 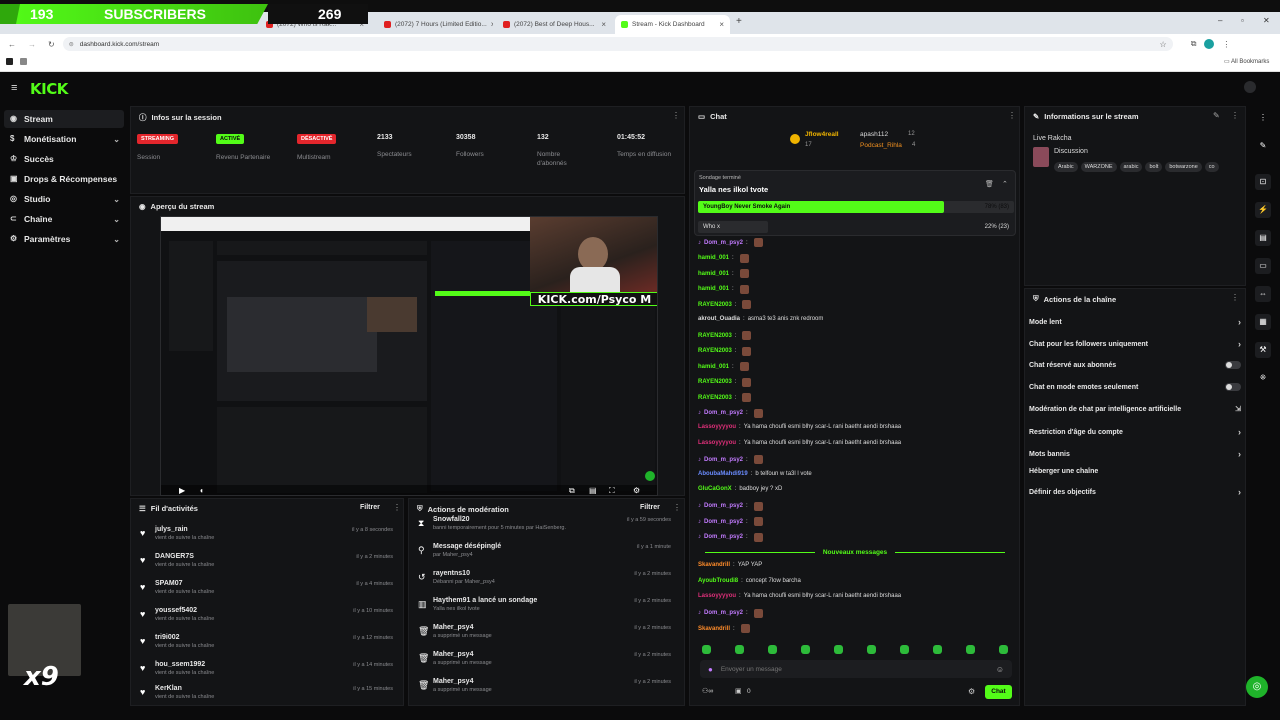 I want to click on action-set-goals: Définir des objectifs ›, so click(x=1135, y=492).